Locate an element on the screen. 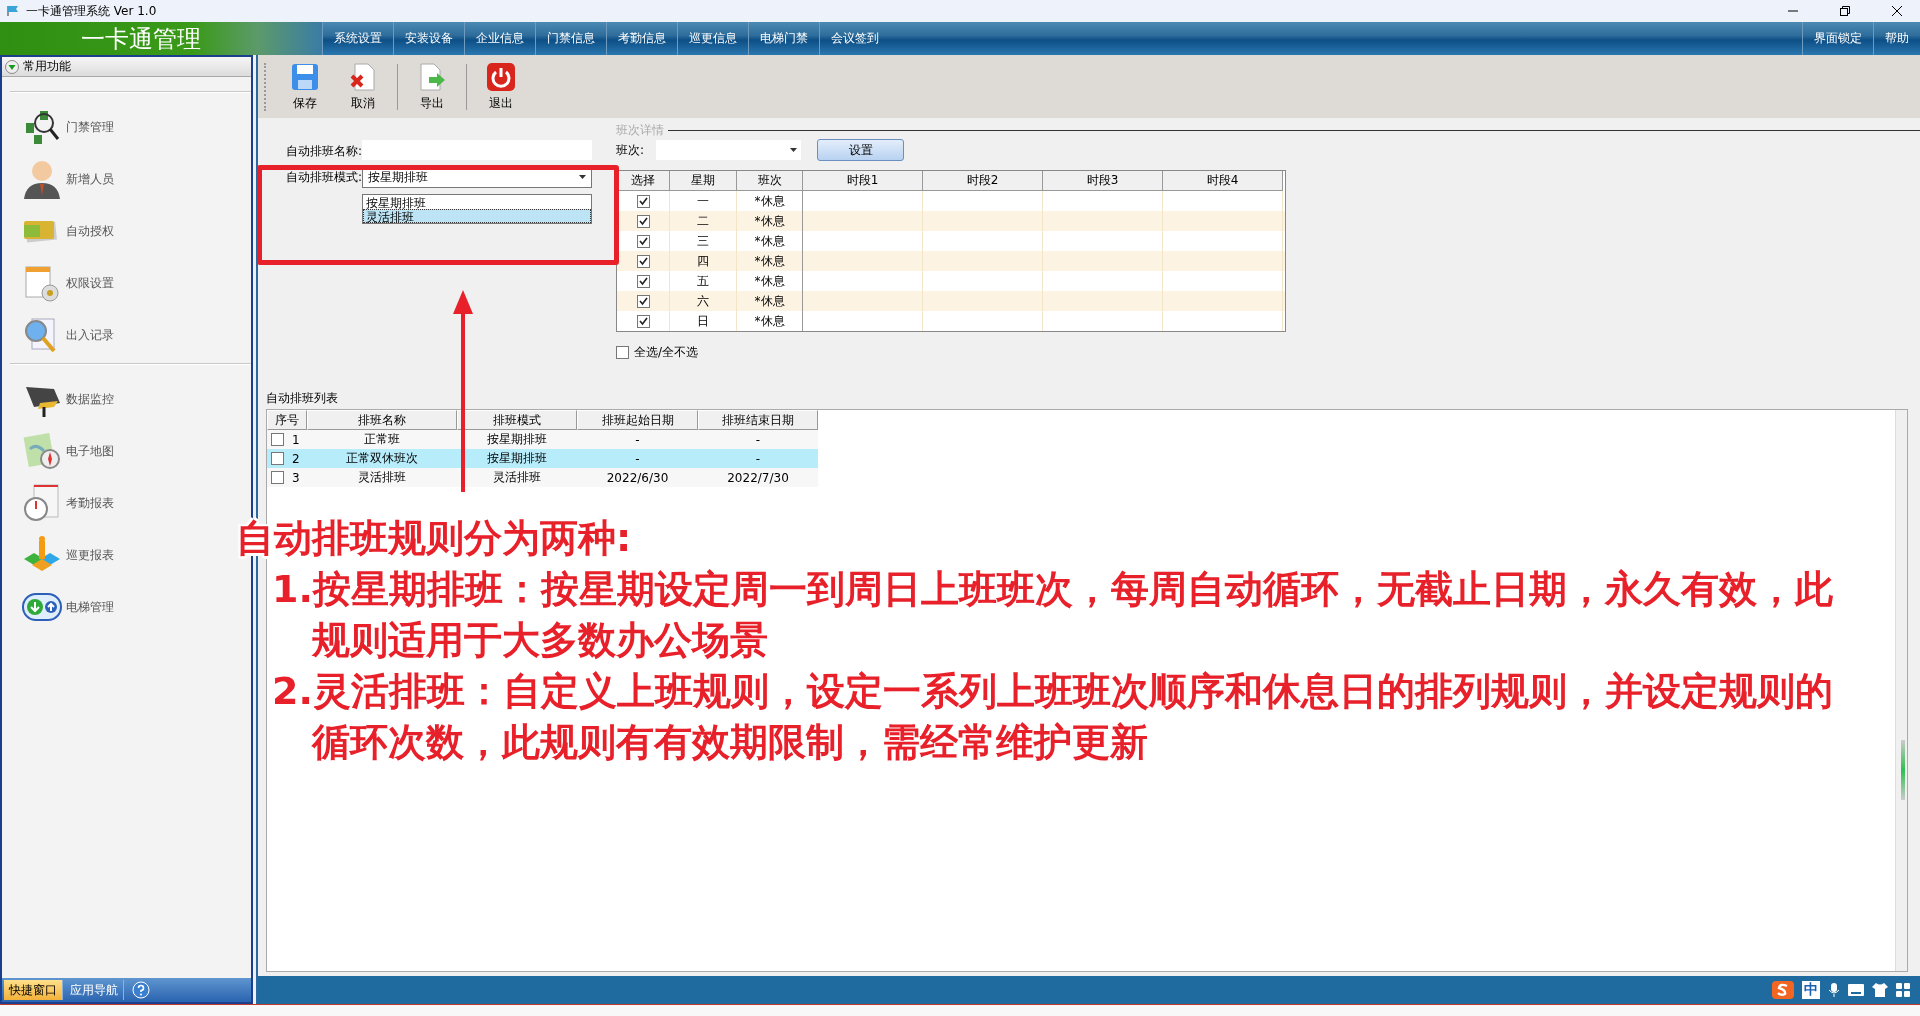  table-cell: 2022/7/30 is located at coordinates (758, 477).